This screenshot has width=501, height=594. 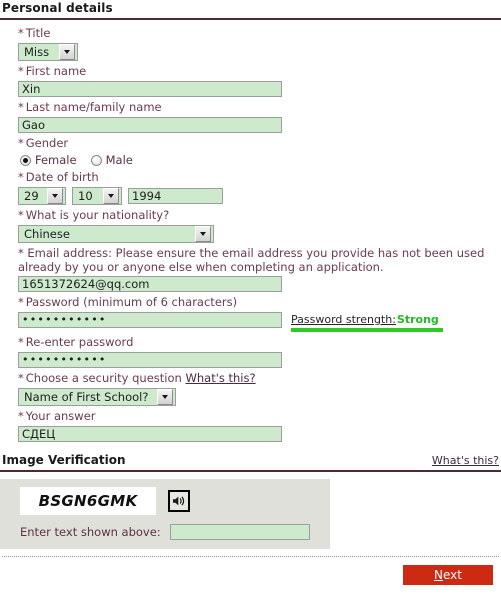 What do you see at coordinates (47, 143) in the screenshot?
I see `gender-label-text: Gender` at bounding box center [47, 143].